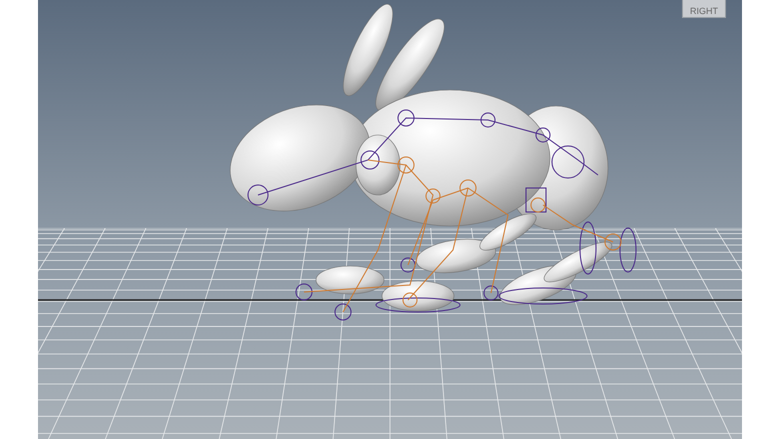 The height and width of the screenshot is (439, 780). What do you see at coordinates (704, 9) in the screenshot?
I see `view-cube: RIGHT` at bounding box center [704, 9].